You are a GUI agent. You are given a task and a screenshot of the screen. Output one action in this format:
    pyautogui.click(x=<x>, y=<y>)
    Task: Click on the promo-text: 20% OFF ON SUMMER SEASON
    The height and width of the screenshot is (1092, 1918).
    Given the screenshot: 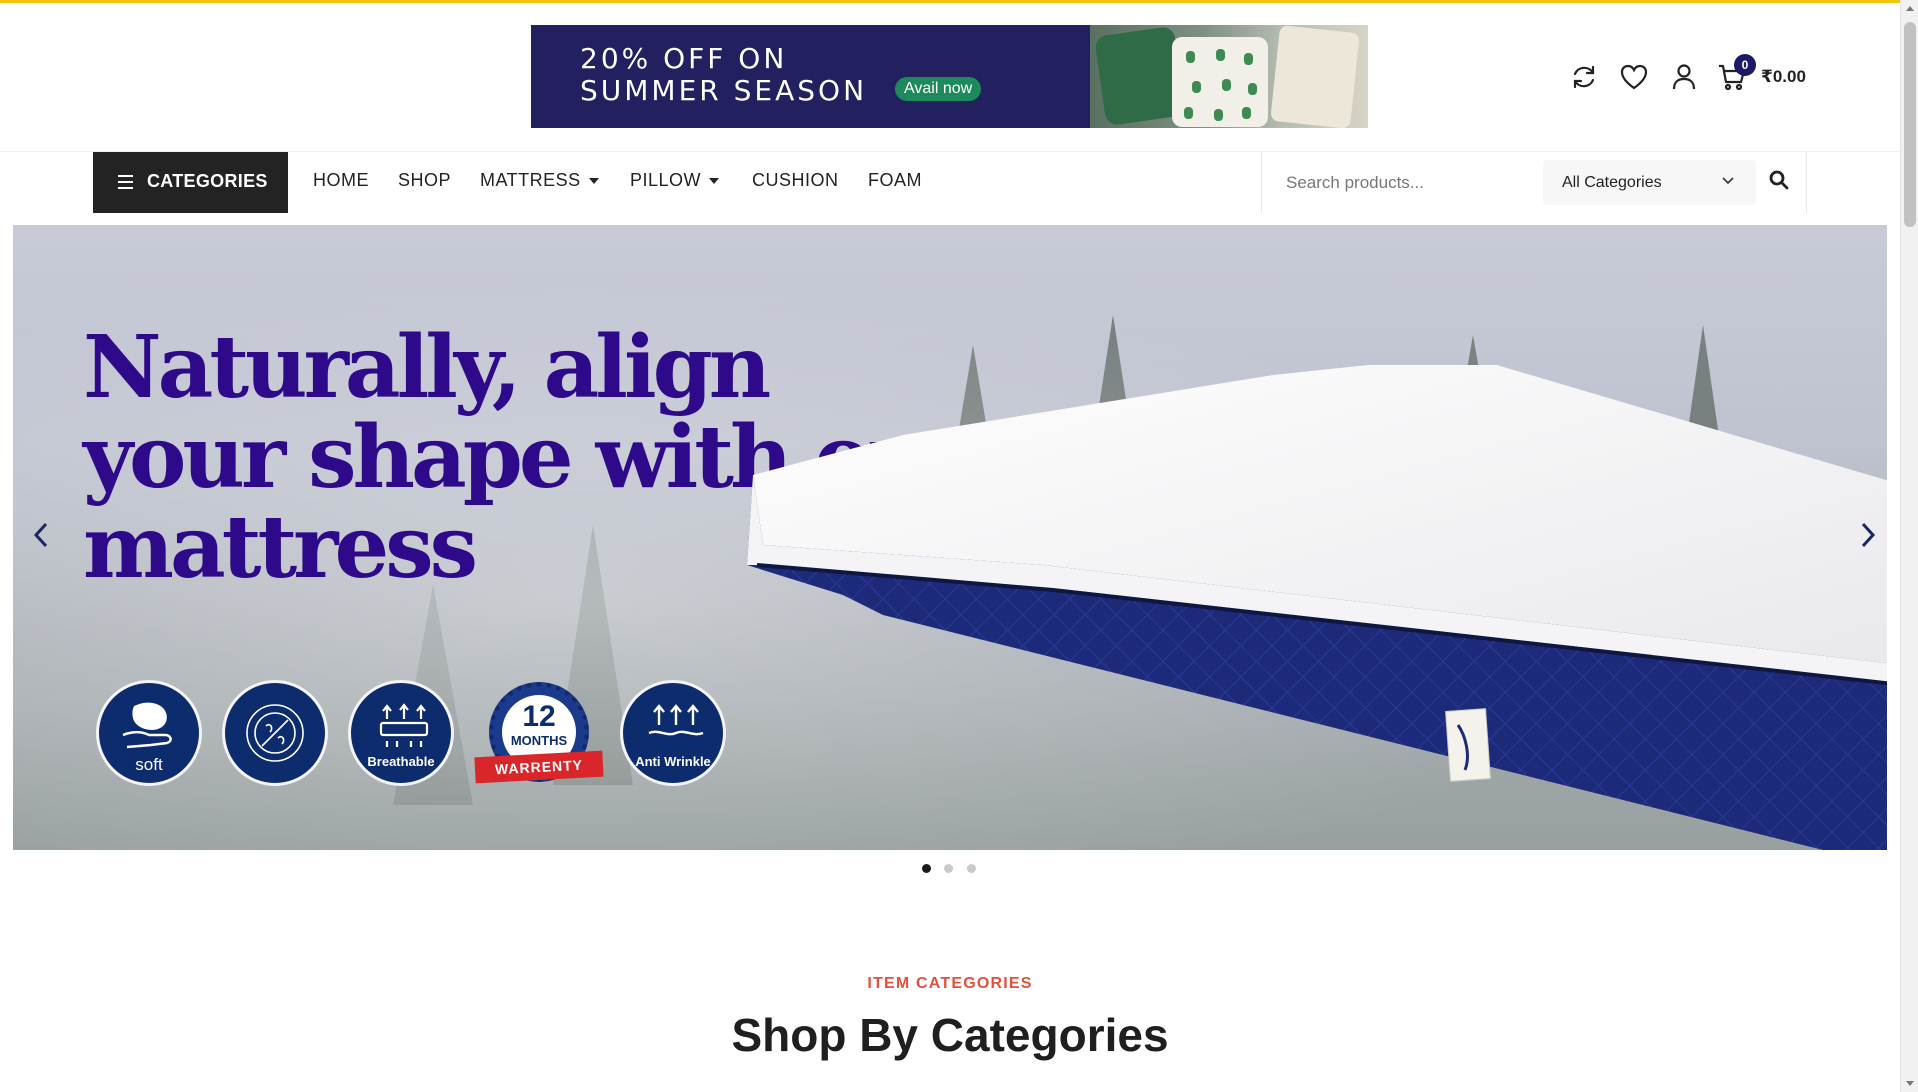 What is the action you would take?
    pyautogui.click(x=723, y=75)
    